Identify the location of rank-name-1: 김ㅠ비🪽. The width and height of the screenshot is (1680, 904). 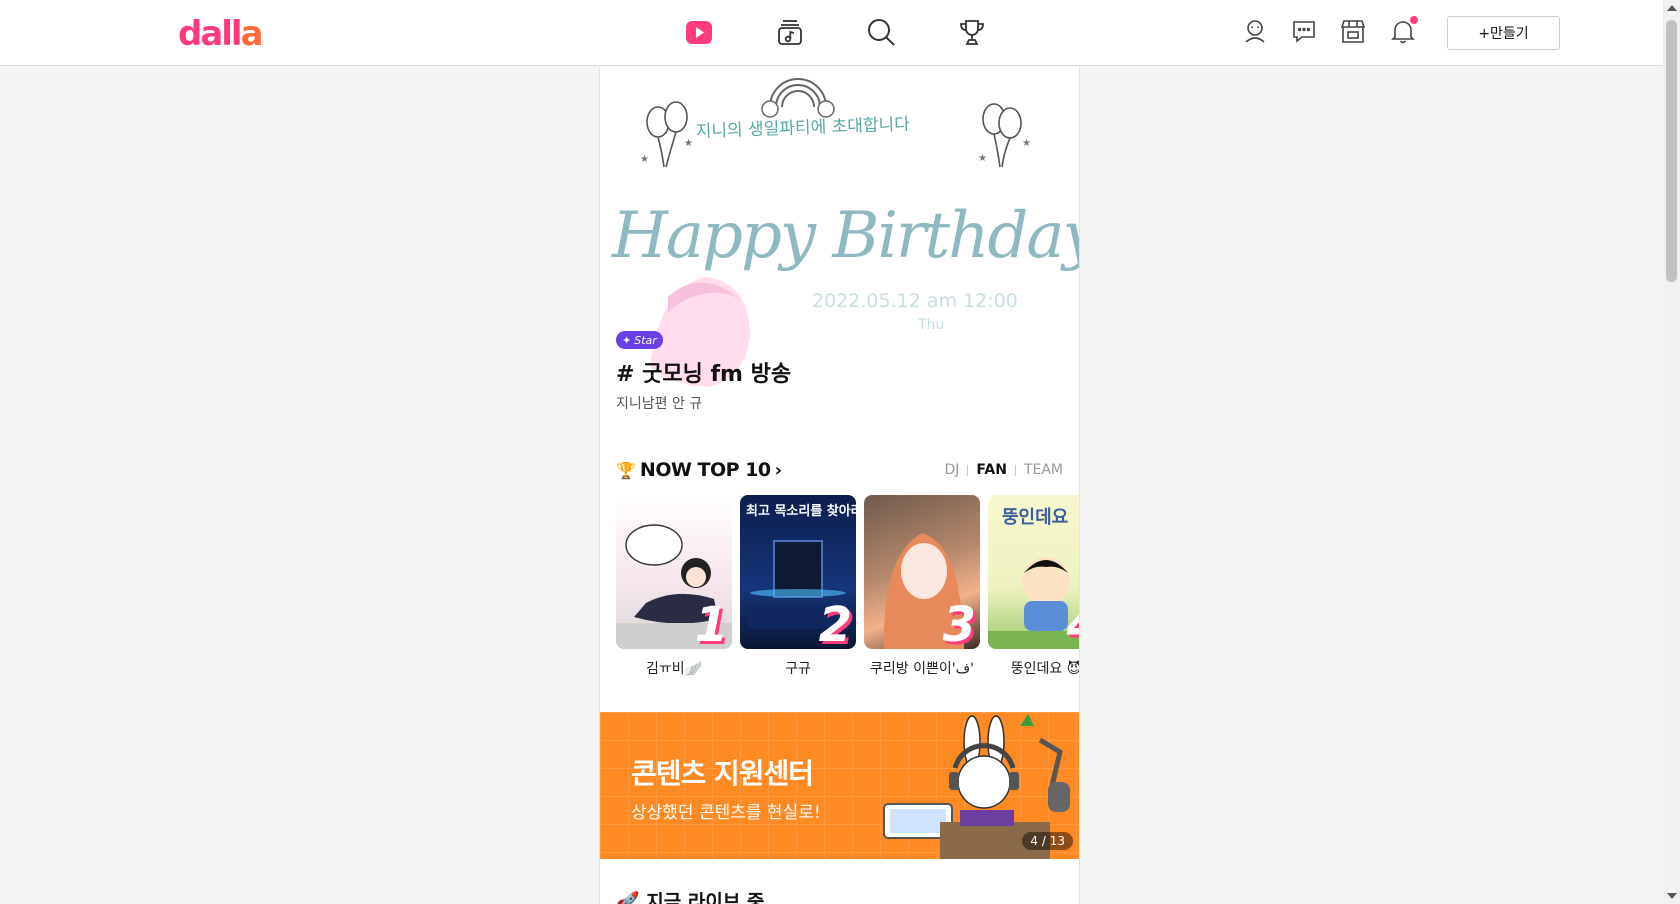
(674, 668).